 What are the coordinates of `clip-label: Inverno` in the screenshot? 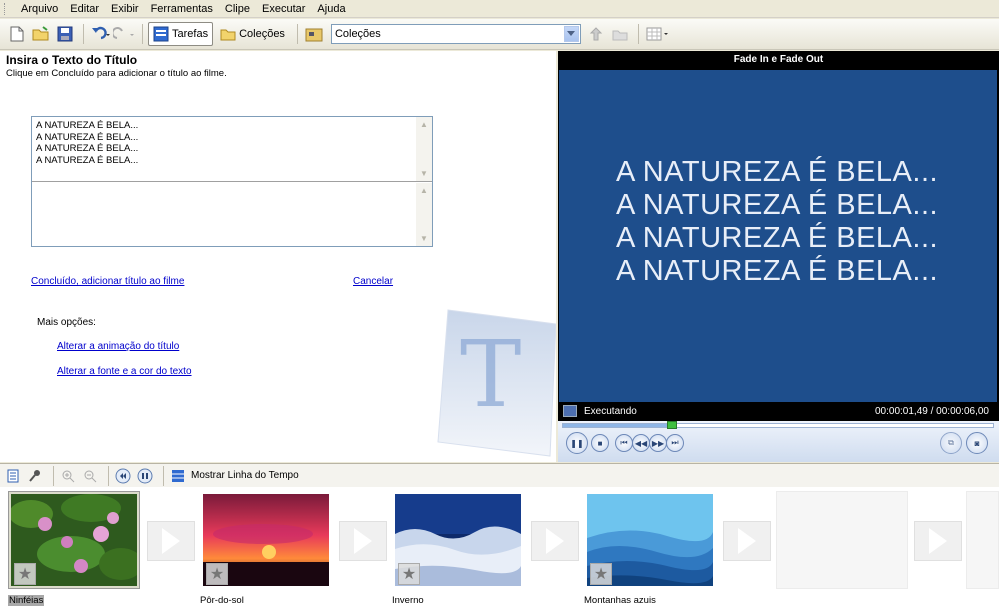 It's located at (408, 600).